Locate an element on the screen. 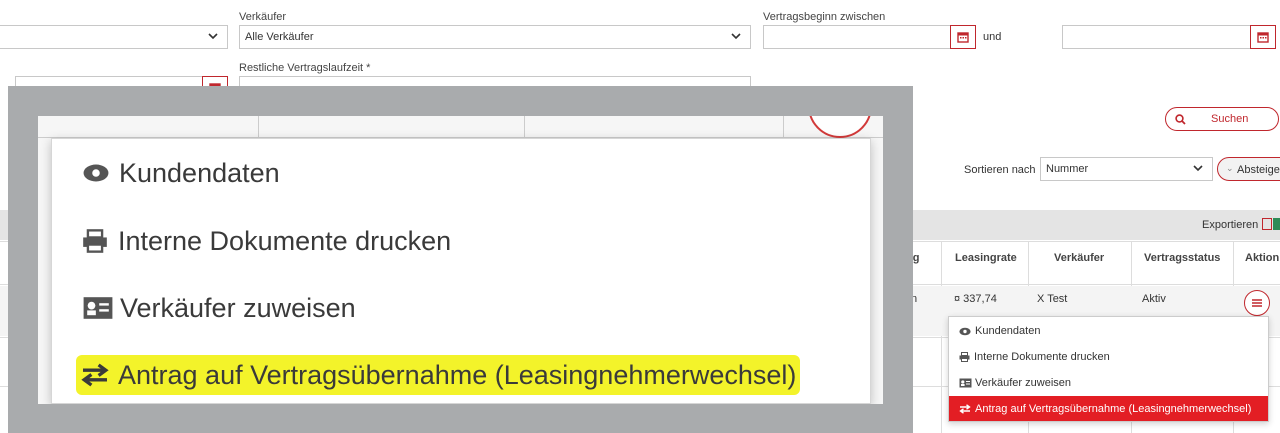  menu-item-verkaeufer-zuweisen: Verkäufer zuweisen is located at coordinates (1108, 383).